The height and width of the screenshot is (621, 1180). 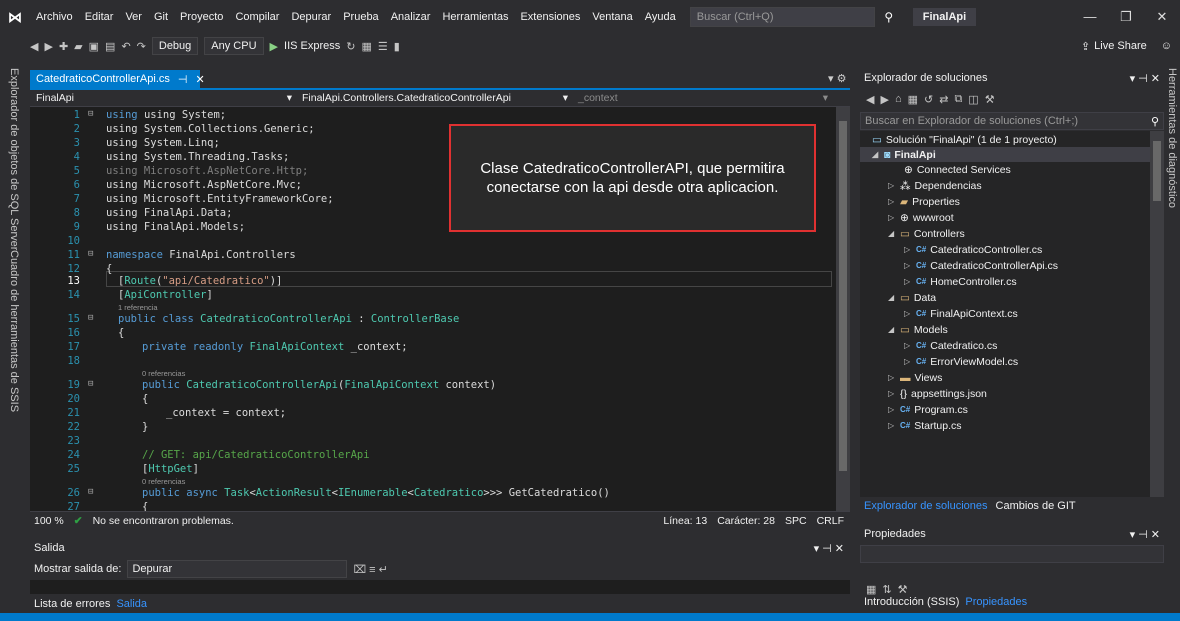 What do you see at coordinates (164, 98) in the screenshot?
I see `nav-project-select: FinalApi ▾` at bounding box center [164, 98].